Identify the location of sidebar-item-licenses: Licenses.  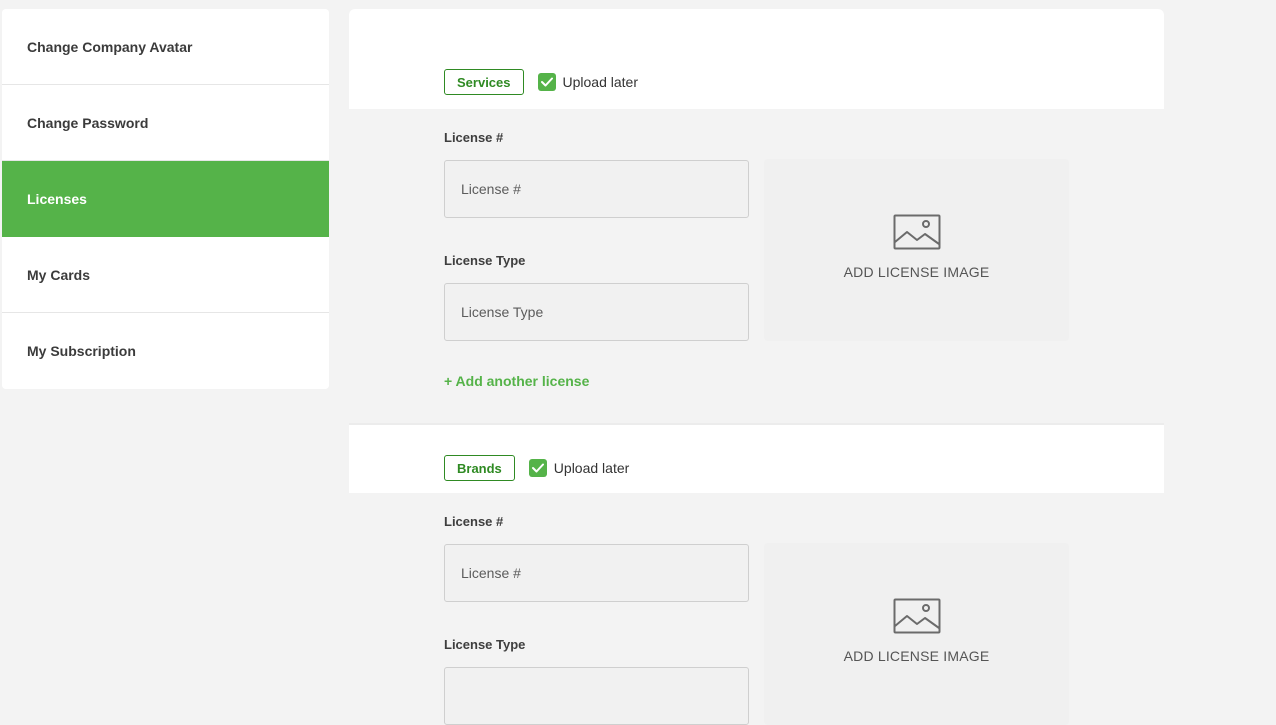
(165, 199).